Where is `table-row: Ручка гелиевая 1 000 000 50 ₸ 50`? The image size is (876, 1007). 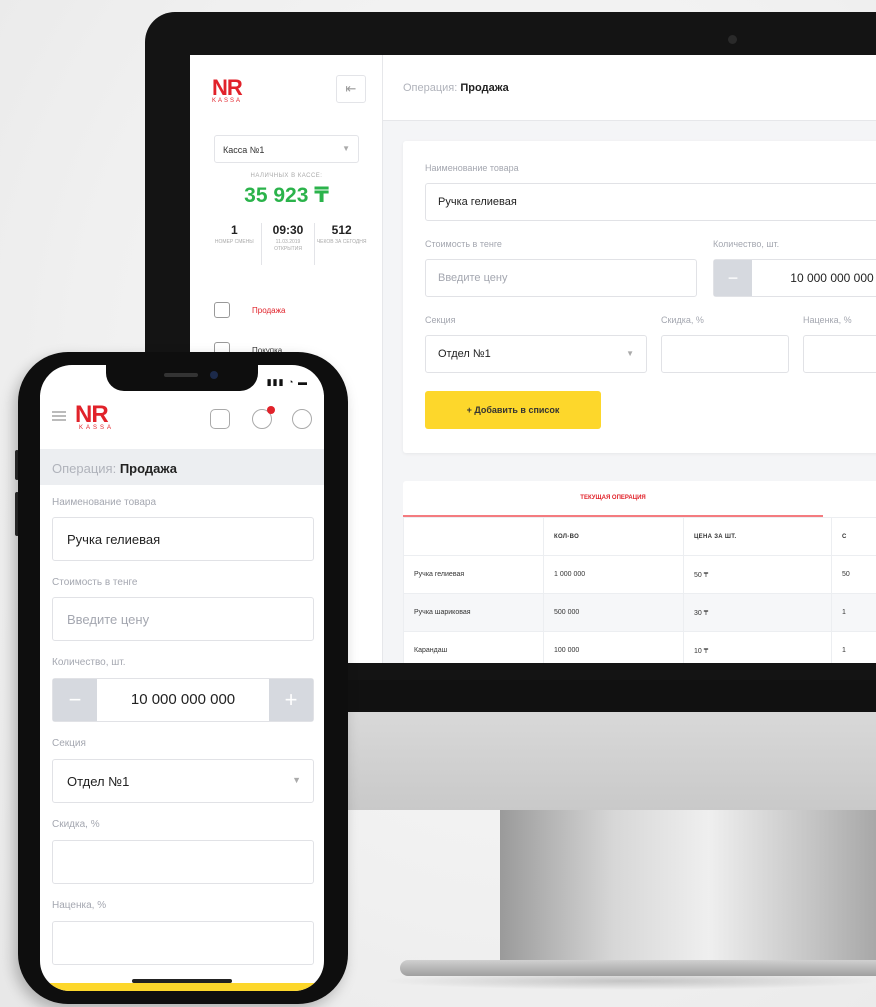 table-row: Ручка гелиевая 1 000 000 50 ₸ 50 is located at coordinates (639, 574).